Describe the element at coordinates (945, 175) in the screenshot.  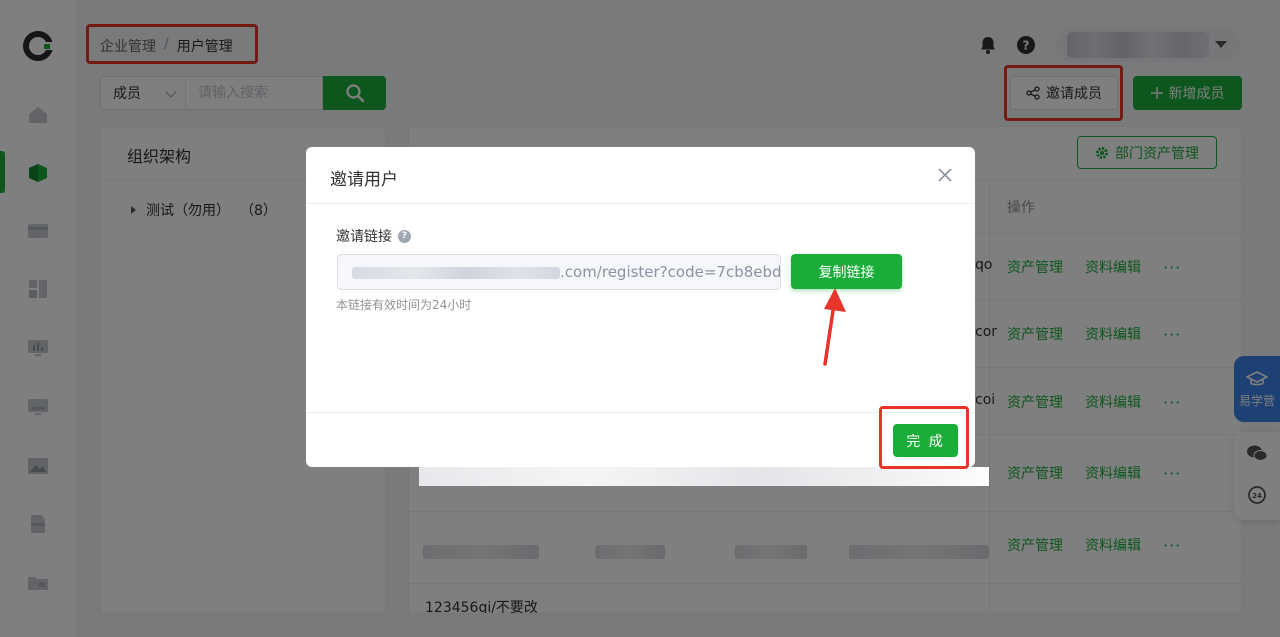
I see `close-icon` at that location.